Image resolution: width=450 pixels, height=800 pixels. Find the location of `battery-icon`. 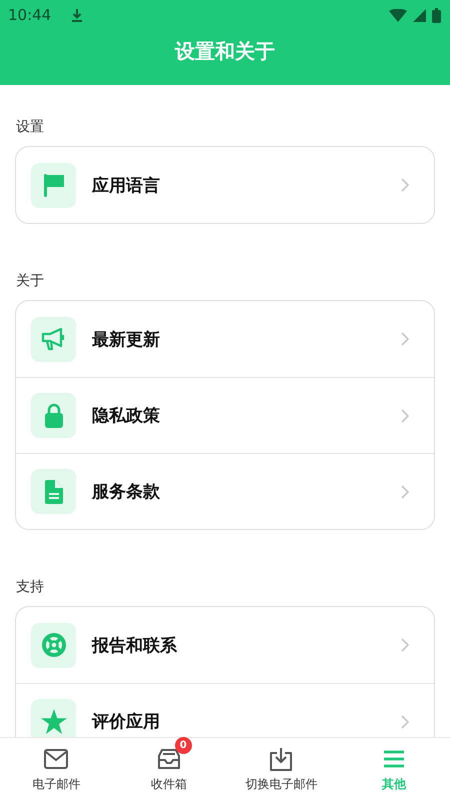

battery-icon is located at coordinates (436, 15).